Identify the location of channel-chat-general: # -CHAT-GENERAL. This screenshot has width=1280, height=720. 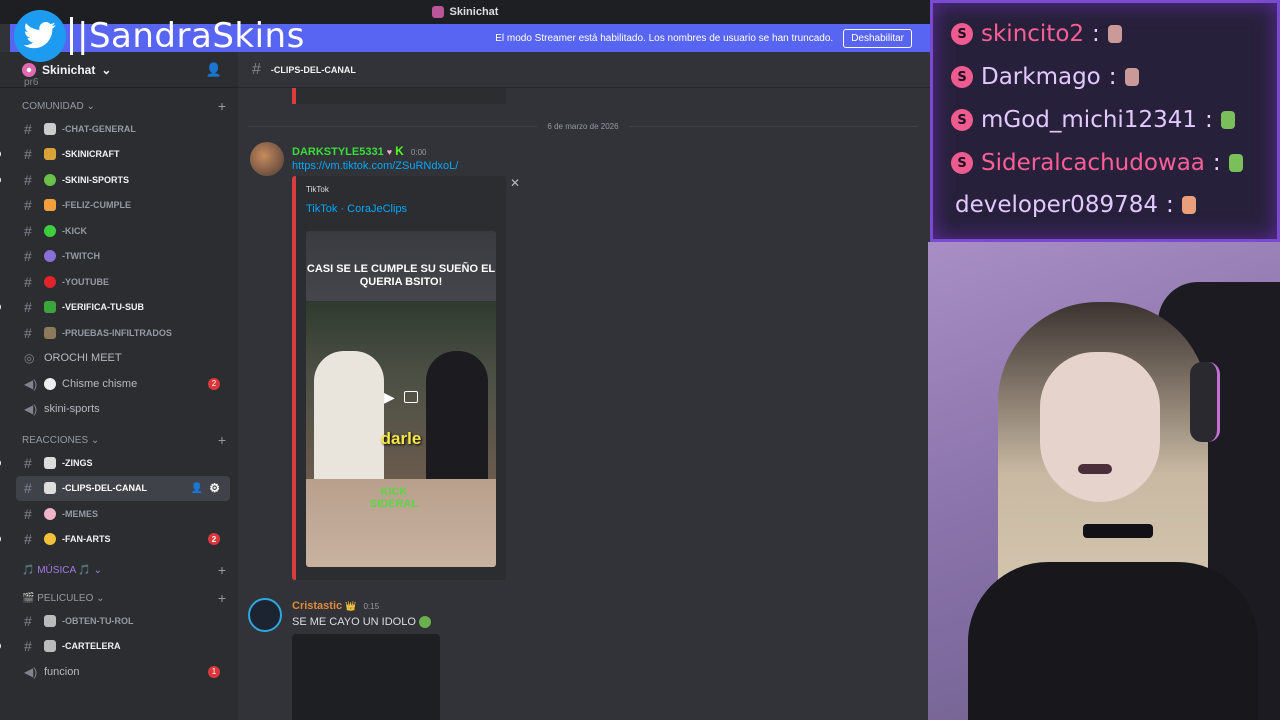
(115, 129).